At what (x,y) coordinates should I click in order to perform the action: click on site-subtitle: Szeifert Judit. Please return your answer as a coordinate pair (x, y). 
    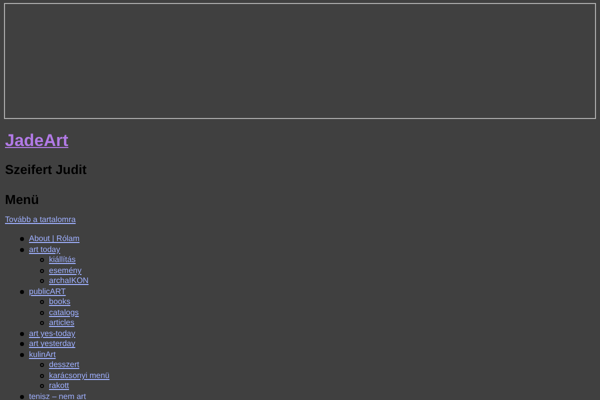
    Looking at the image, I should click on (46, 170).